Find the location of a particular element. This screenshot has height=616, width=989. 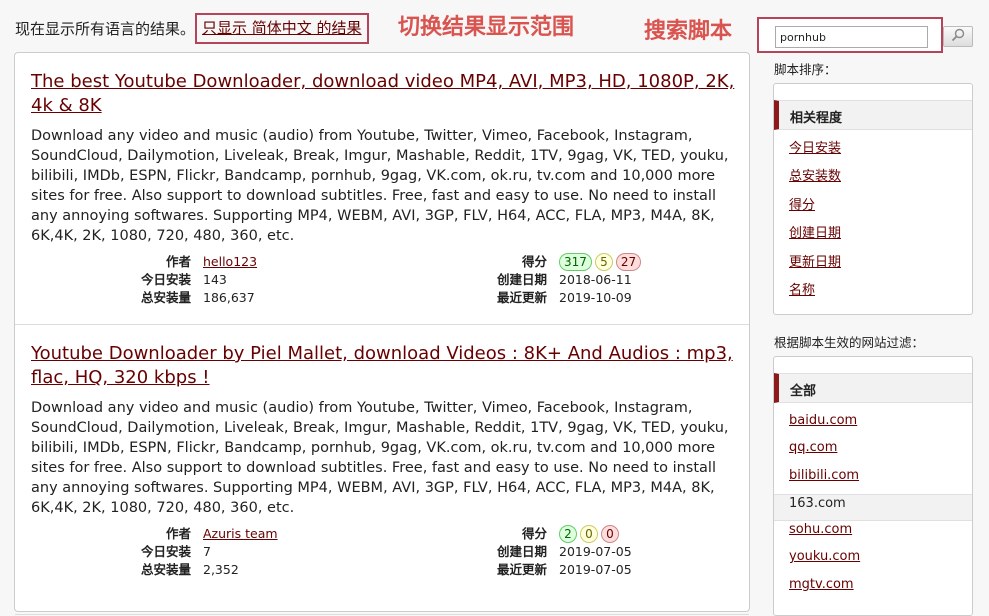

magnifier-icon is located at coordinates (958, 37).